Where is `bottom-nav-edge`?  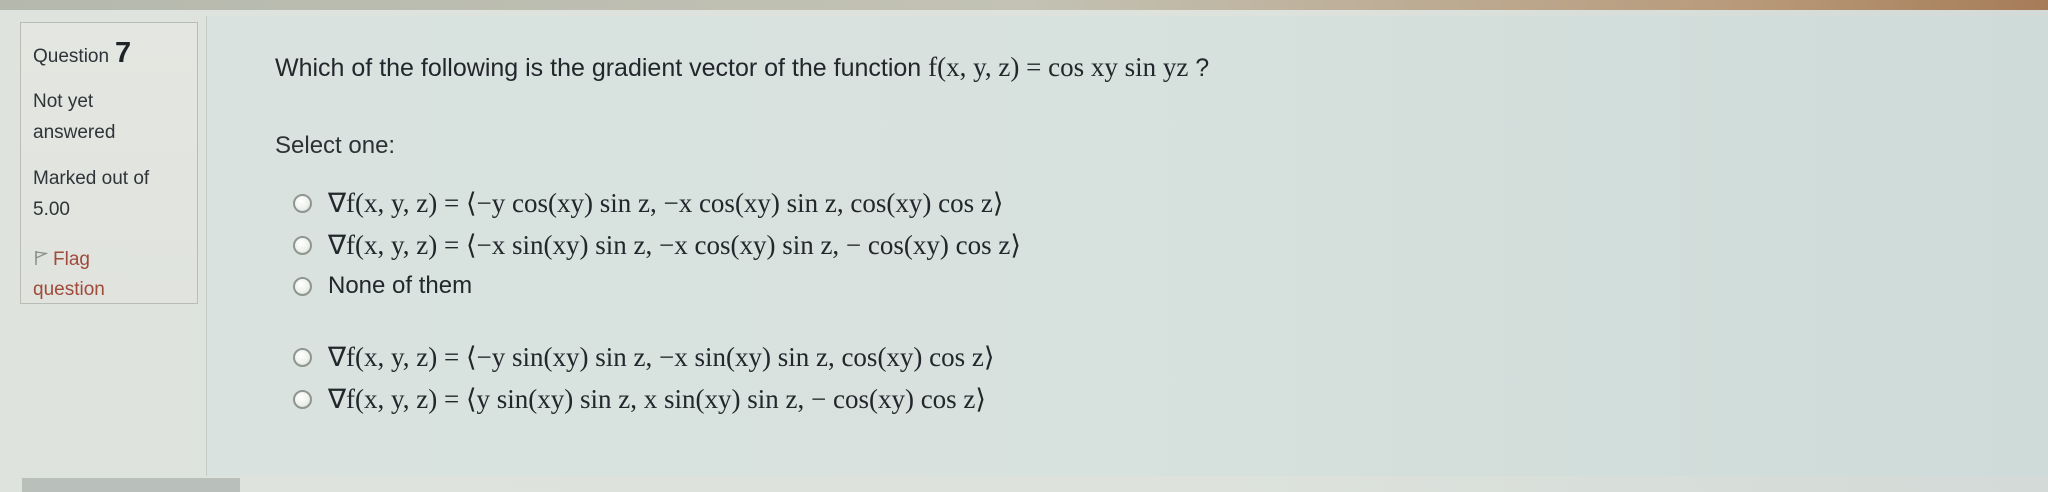
bottom-nav-edge is located at coordinates (131, 485).